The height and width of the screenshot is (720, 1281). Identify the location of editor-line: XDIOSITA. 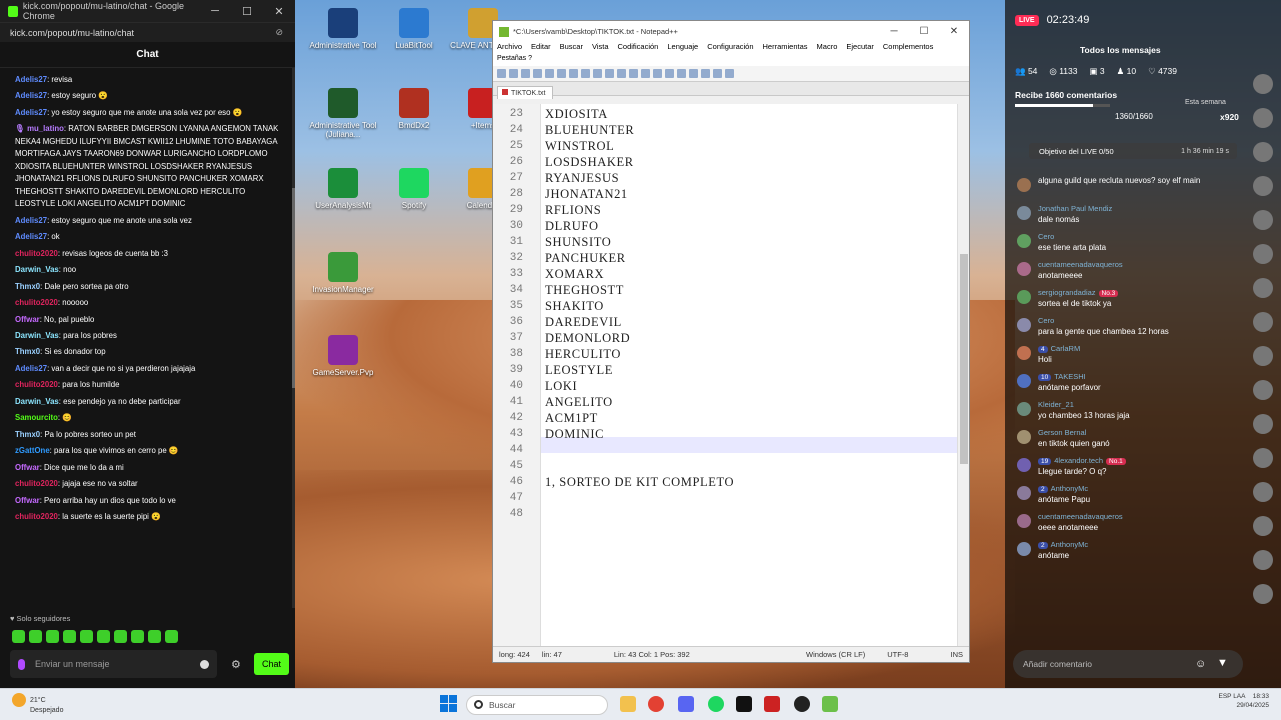
(755, 114).